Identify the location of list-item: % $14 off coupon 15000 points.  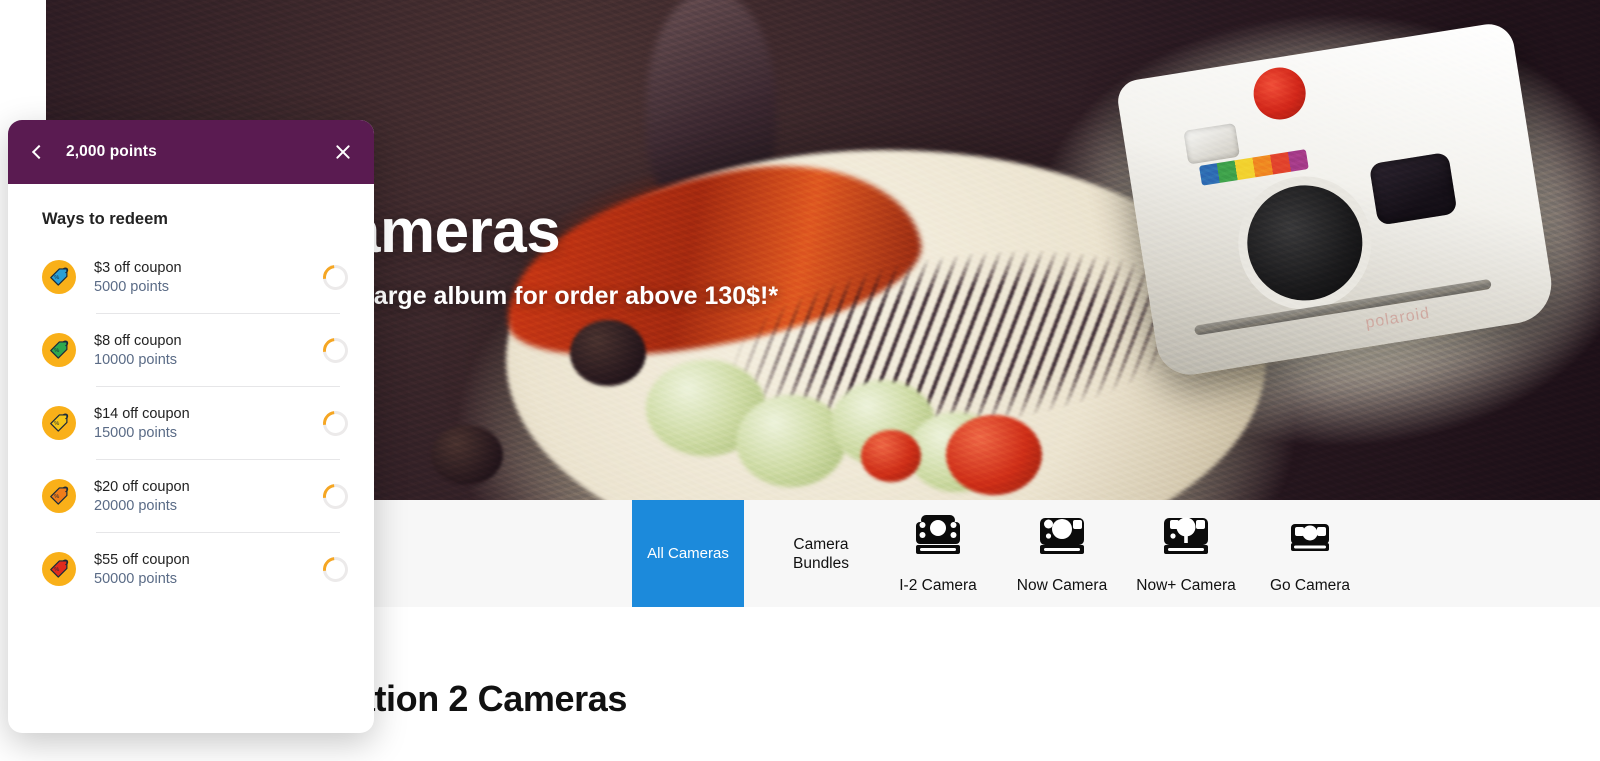
(191, 423).